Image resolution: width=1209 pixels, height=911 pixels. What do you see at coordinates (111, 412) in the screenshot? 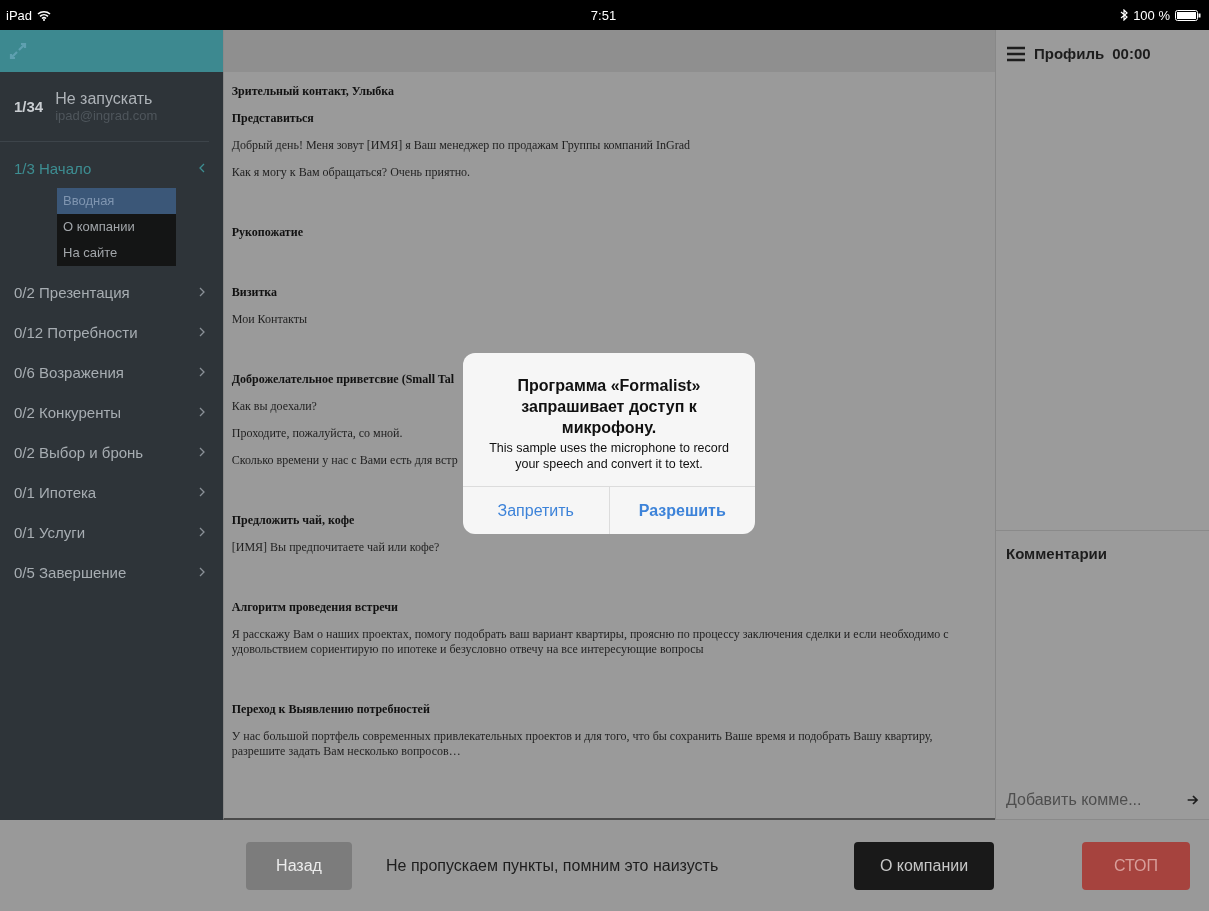
I see `section-item: 0/2 Конкуренты` at bounding box center [111, 412].